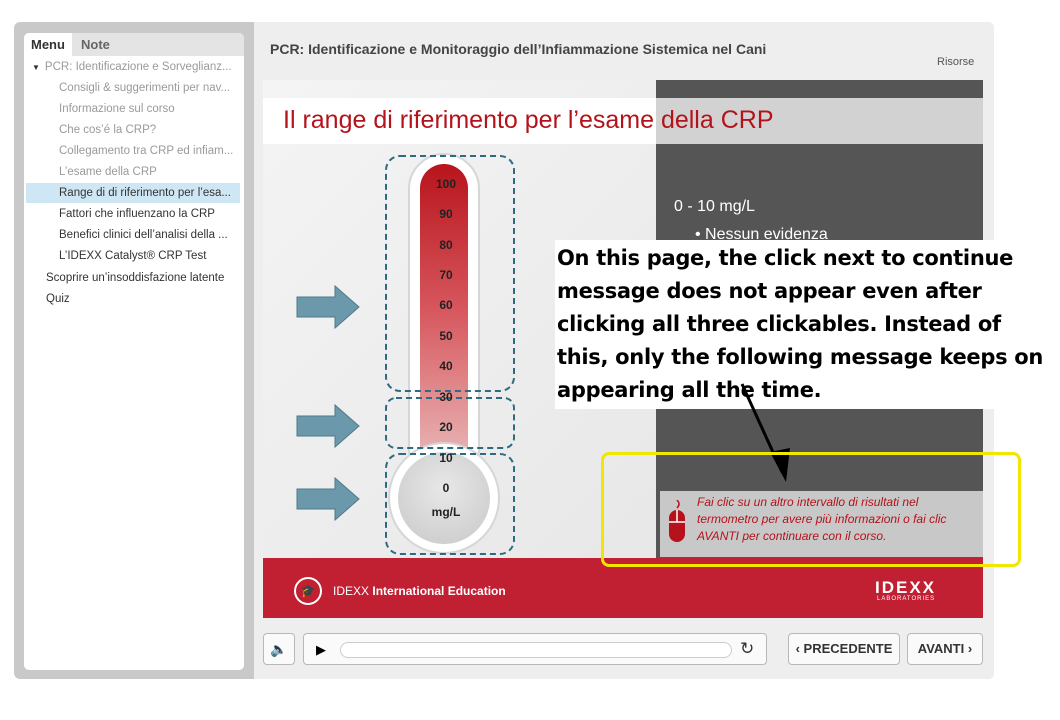 This screenshot has width=1060, height=720. What do you see at coordinates (955, 62) in the screenshot?
I see `resources-link: Risorse` at bounding box center [955, 62].